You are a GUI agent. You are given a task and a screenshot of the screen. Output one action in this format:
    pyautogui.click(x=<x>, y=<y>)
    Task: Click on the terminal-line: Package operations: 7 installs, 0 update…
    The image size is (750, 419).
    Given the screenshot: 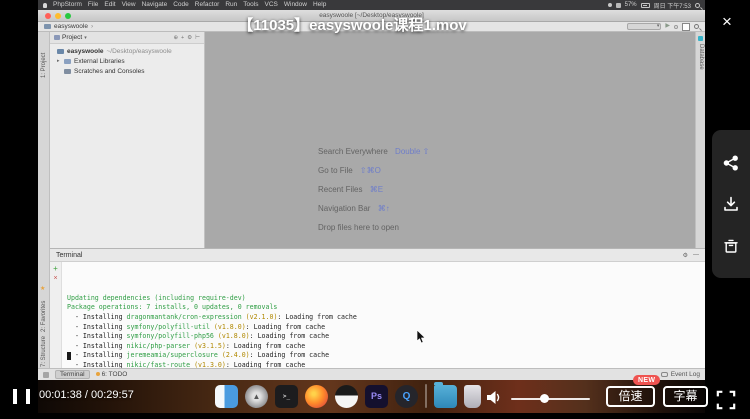 What is the action you would take?
    pyautogui.click(x=172, y=307)
    